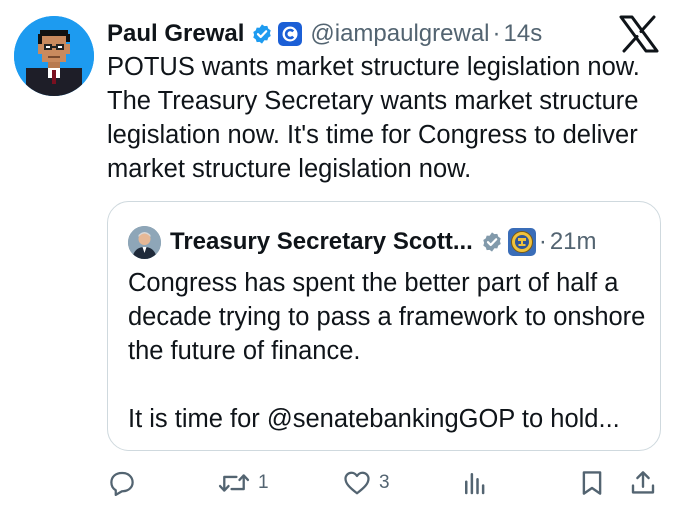 This screenshot has height=514, width=679. I want to click on views-icon, so click(475, 484).